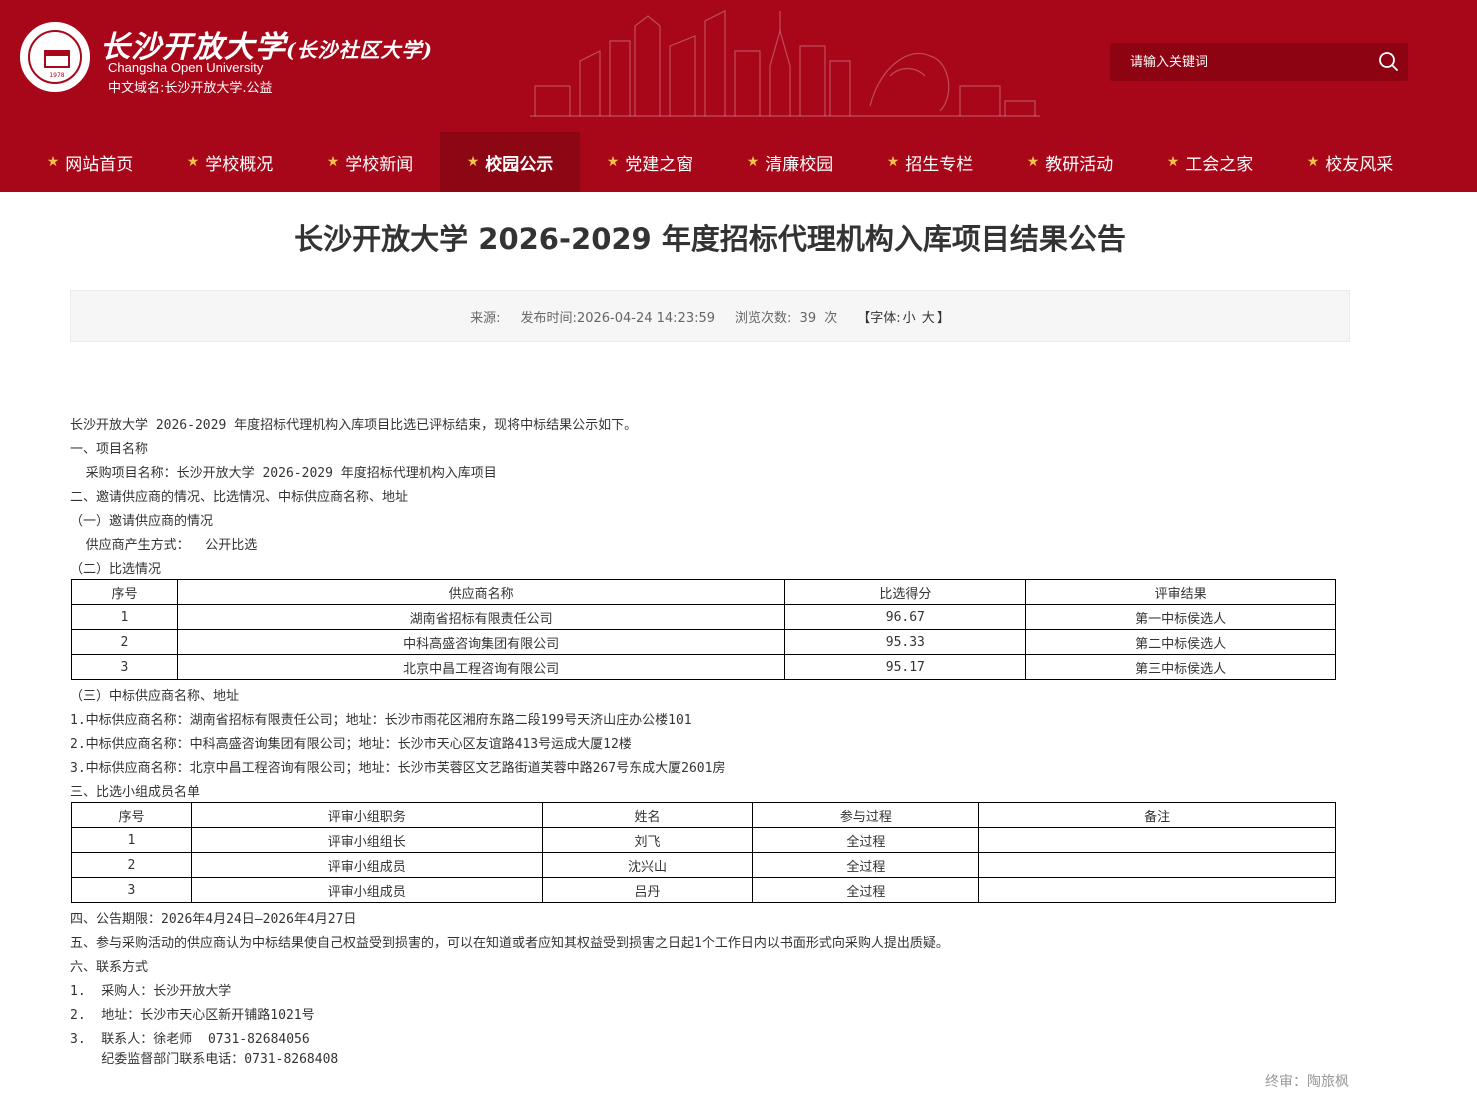 The height and width of the screenshot is (1105, 1477). What do you see at coordinates (1157, 815) in the screenshot?
I see `table-header-cell: 备注` at bounding box center [1157, 815].